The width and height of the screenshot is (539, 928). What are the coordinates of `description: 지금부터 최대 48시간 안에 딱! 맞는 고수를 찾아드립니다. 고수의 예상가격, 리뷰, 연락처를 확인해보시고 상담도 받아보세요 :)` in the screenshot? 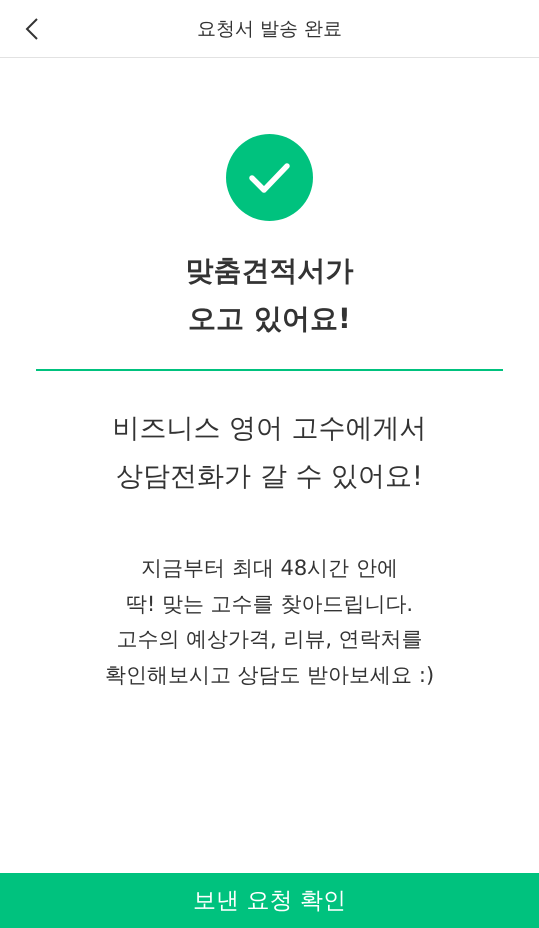 It's located at (269, 621).